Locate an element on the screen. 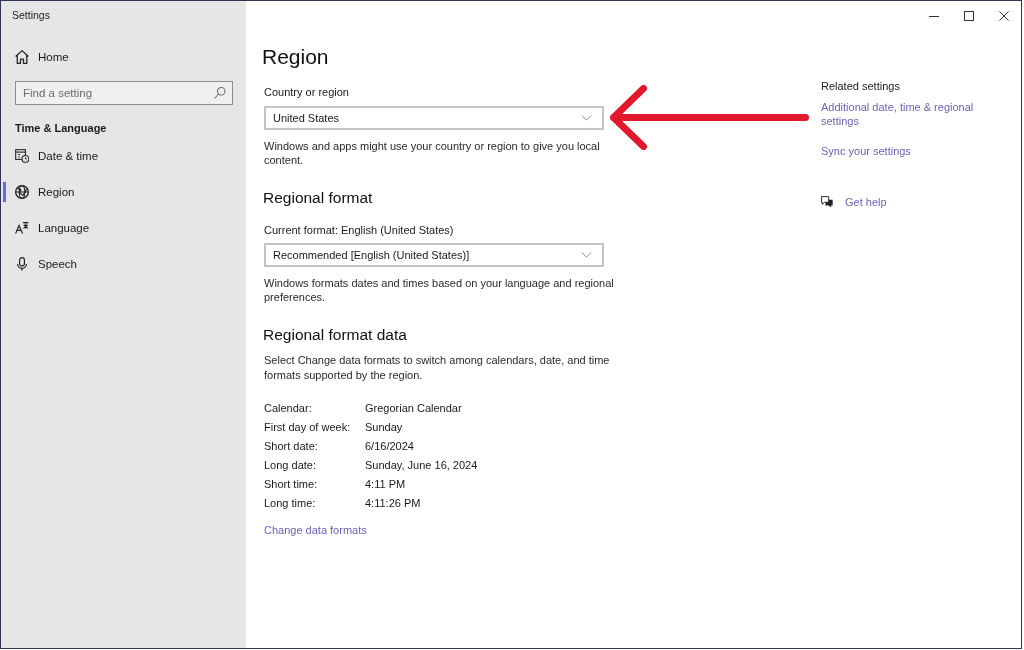  sidebar-item: Language is located at coordinates (124, 228).